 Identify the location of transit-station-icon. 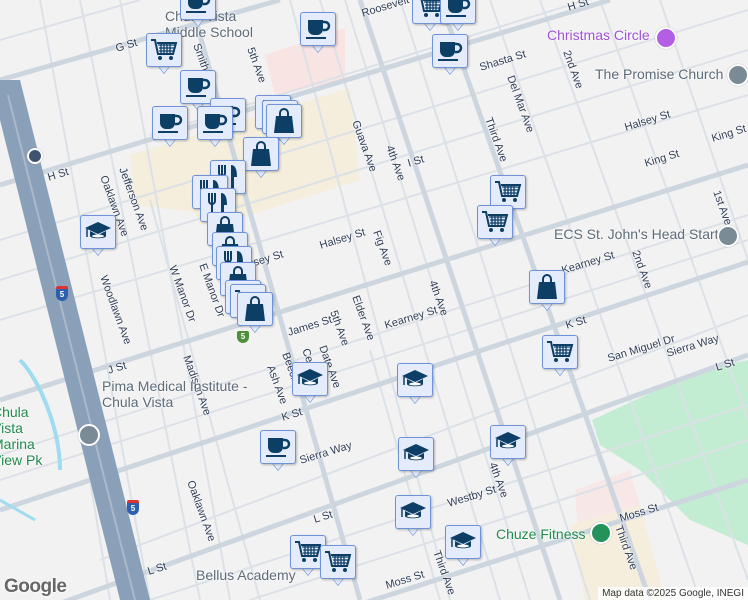
(35, 156).